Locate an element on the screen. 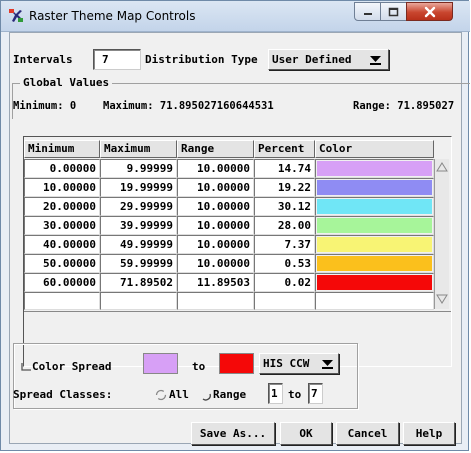 Image resolution: width=471 pixels, height=453 pixels. spread-range-label: Range is located at coordinates (230, 394).